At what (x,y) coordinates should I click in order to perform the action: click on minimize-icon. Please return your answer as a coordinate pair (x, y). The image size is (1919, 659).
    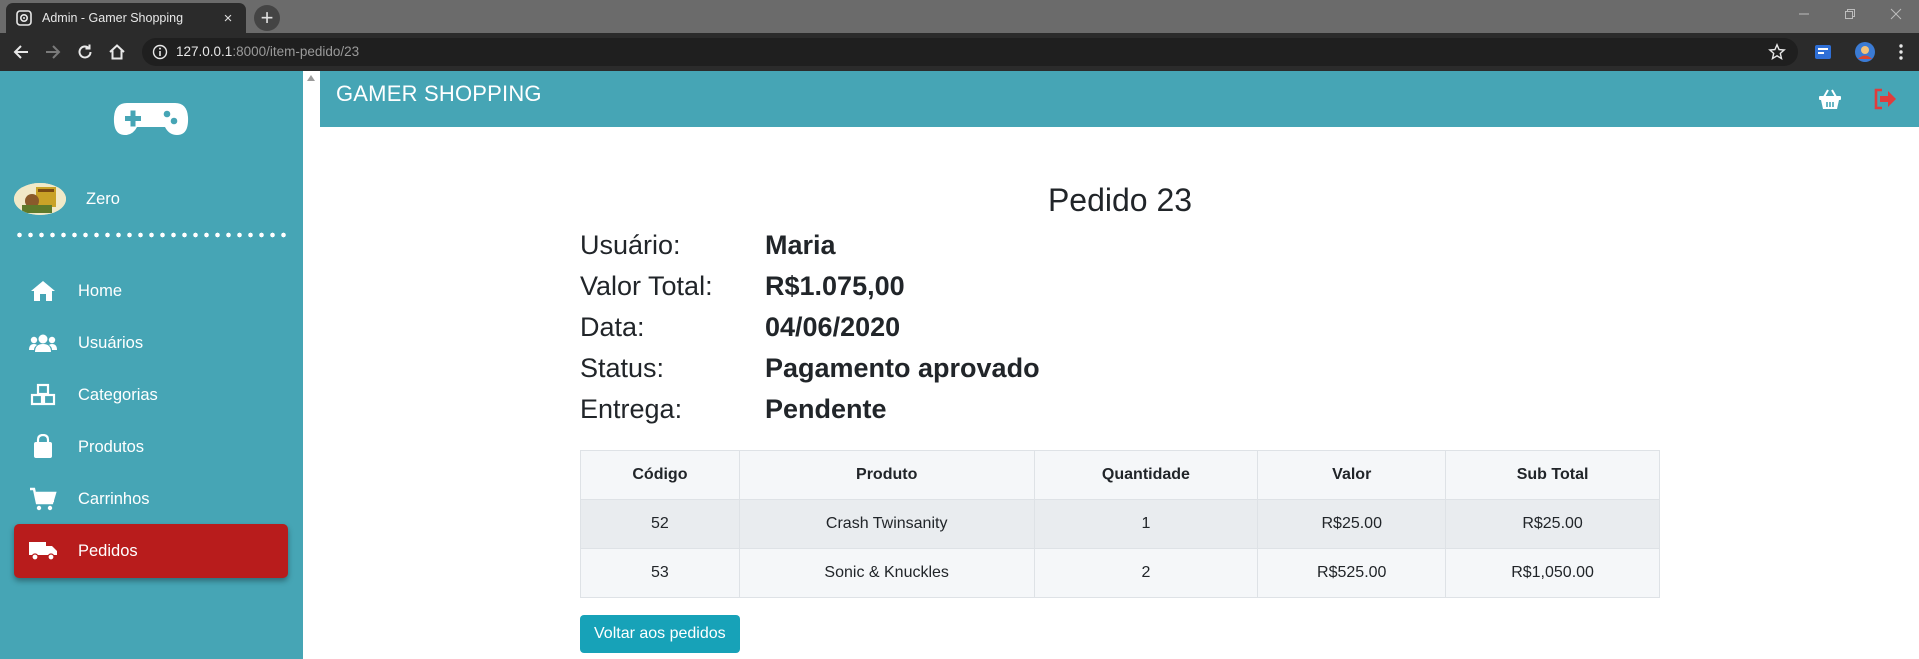
    Looking at the image, I should click on (1804, 14).